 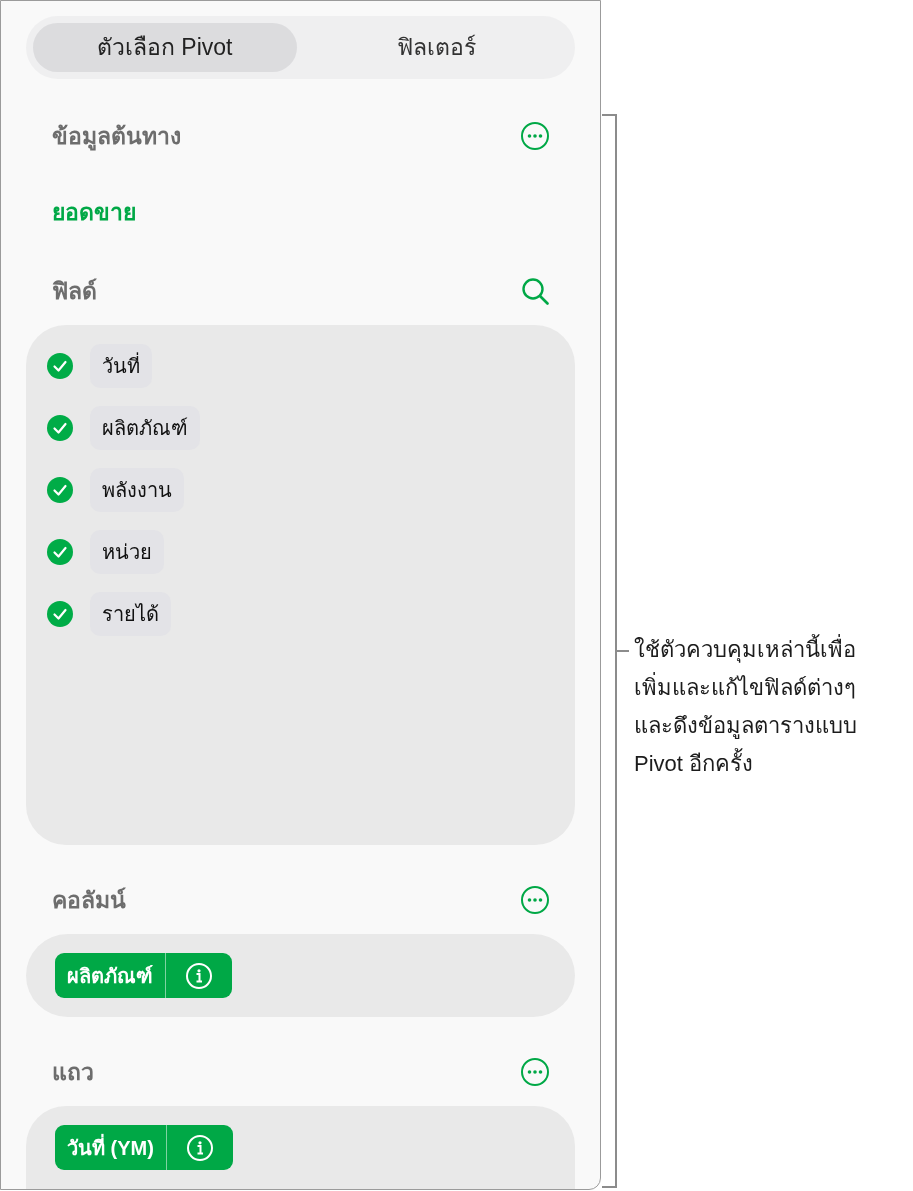 I want to click on field-chip: พลังงาน, so click(x=137, y=490).